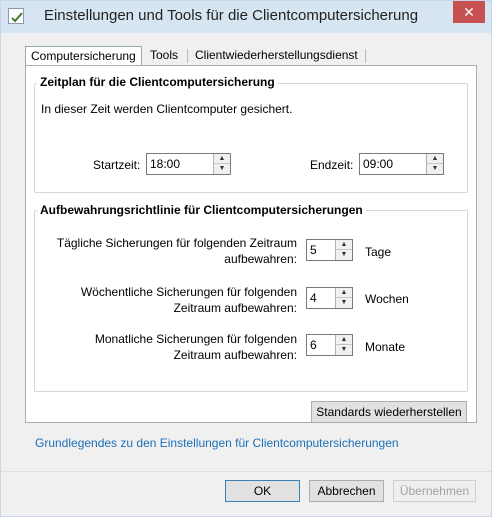  What do you see at coordinates (157, 82) in the screenshot?
I see `schedule-group-title: Zeitplan für die Clientcomputersicherung` at bounding box center [157, 82].